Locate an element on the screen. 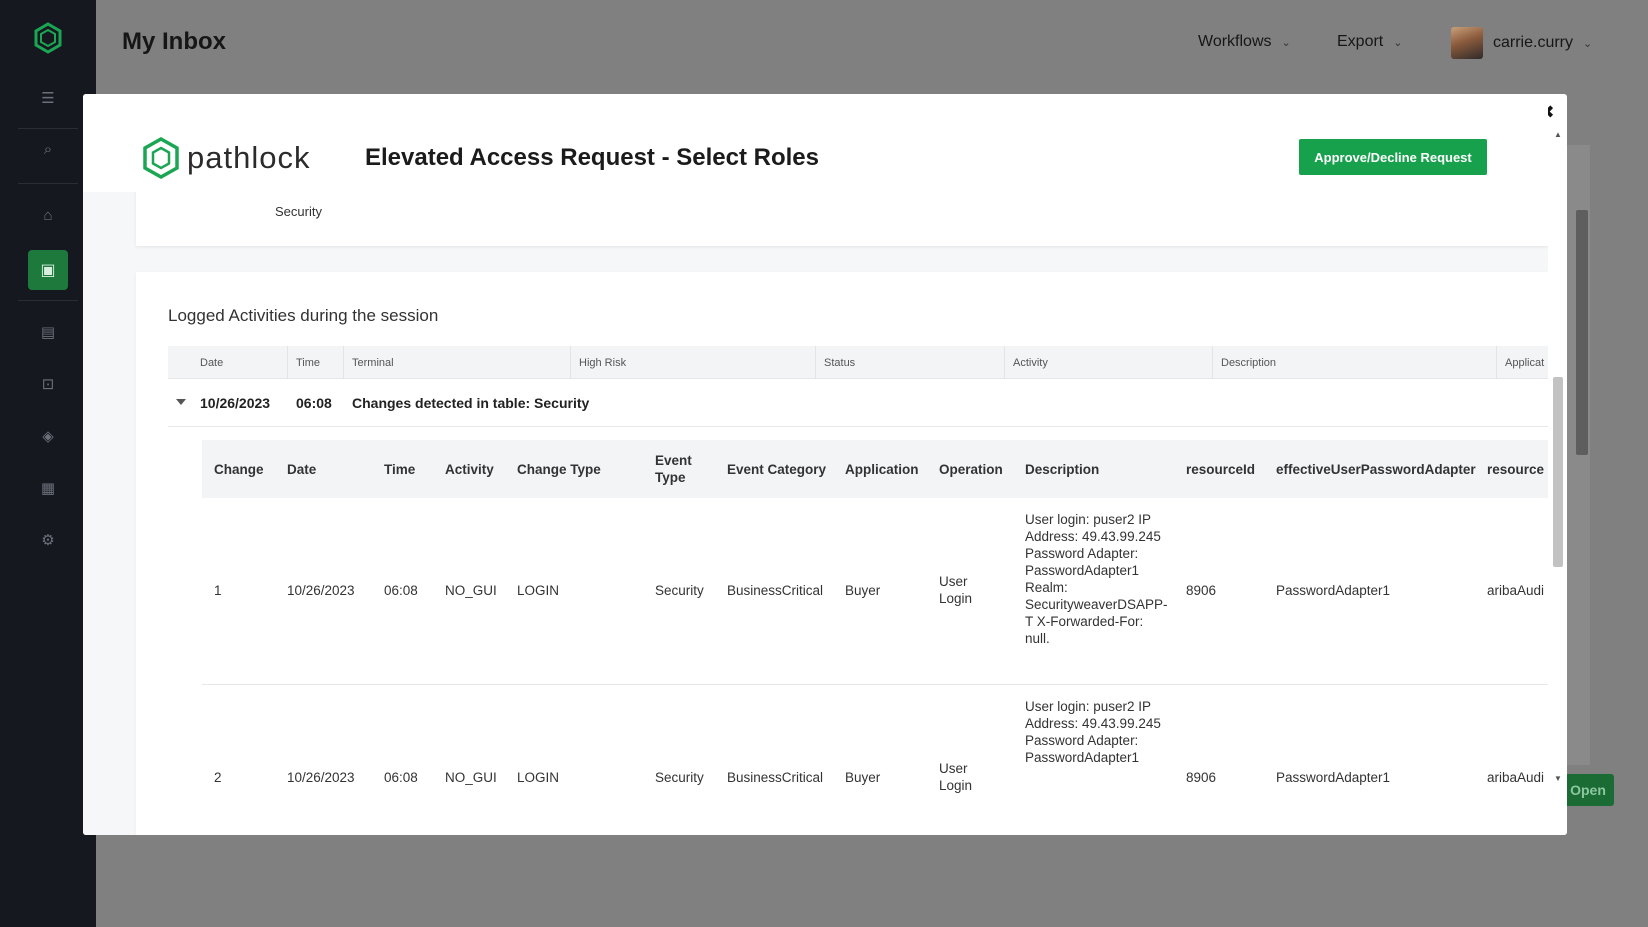 This screenshot has height=927, width=1648. inbox-icon: ▣ is located at coordinates (48, 270).